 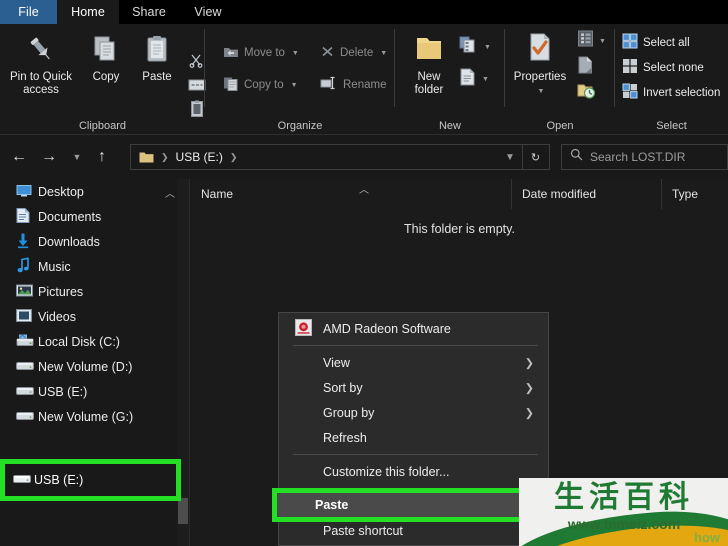 I want to click on column-header-row: Name ︿ Date modified Type, so click(x=459, y=194).